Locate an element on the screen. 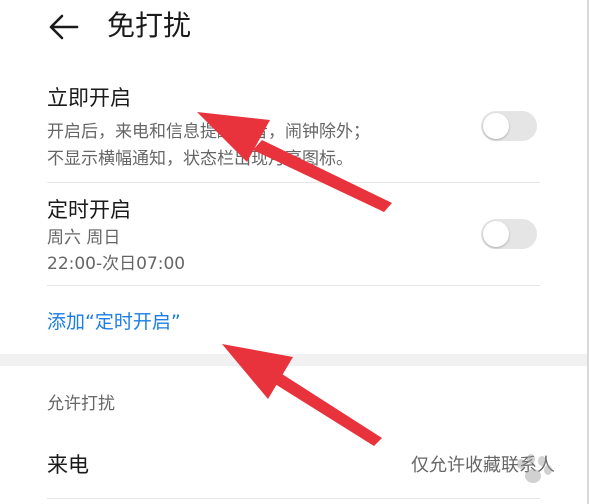 The image size is (589, 504). watermark-paw-icon is located at coordinates (534, 468).